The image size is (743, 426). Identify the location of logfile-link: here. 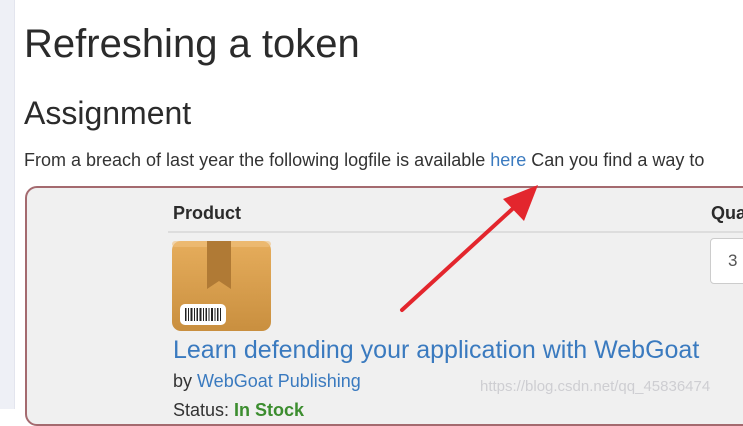
(508, 160).